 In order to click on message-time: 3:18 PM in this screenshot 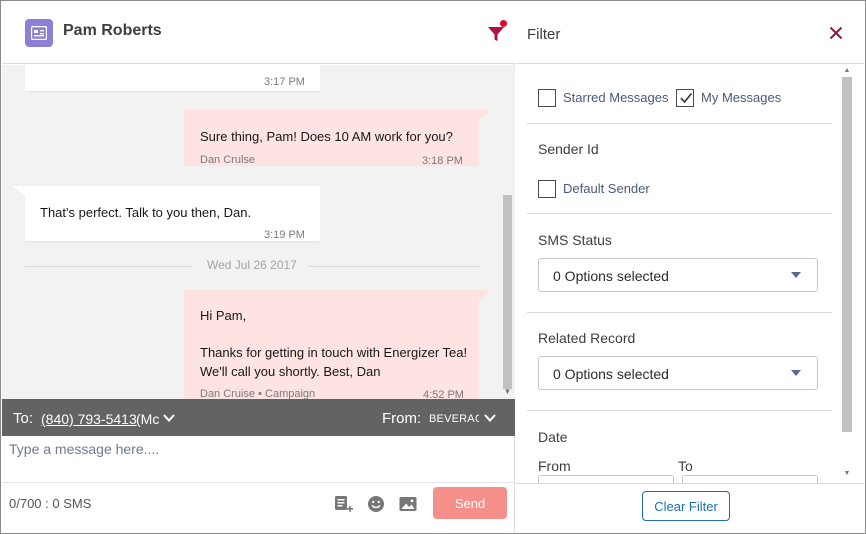, I will do `click(442, 161)`.